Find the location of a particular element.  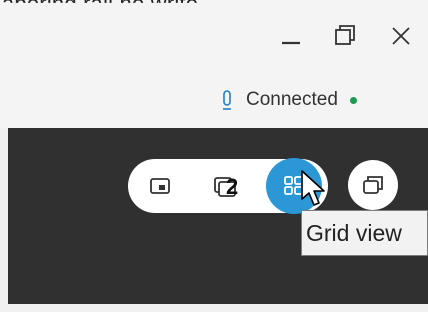

close-button is located at coordinates (401, 36).